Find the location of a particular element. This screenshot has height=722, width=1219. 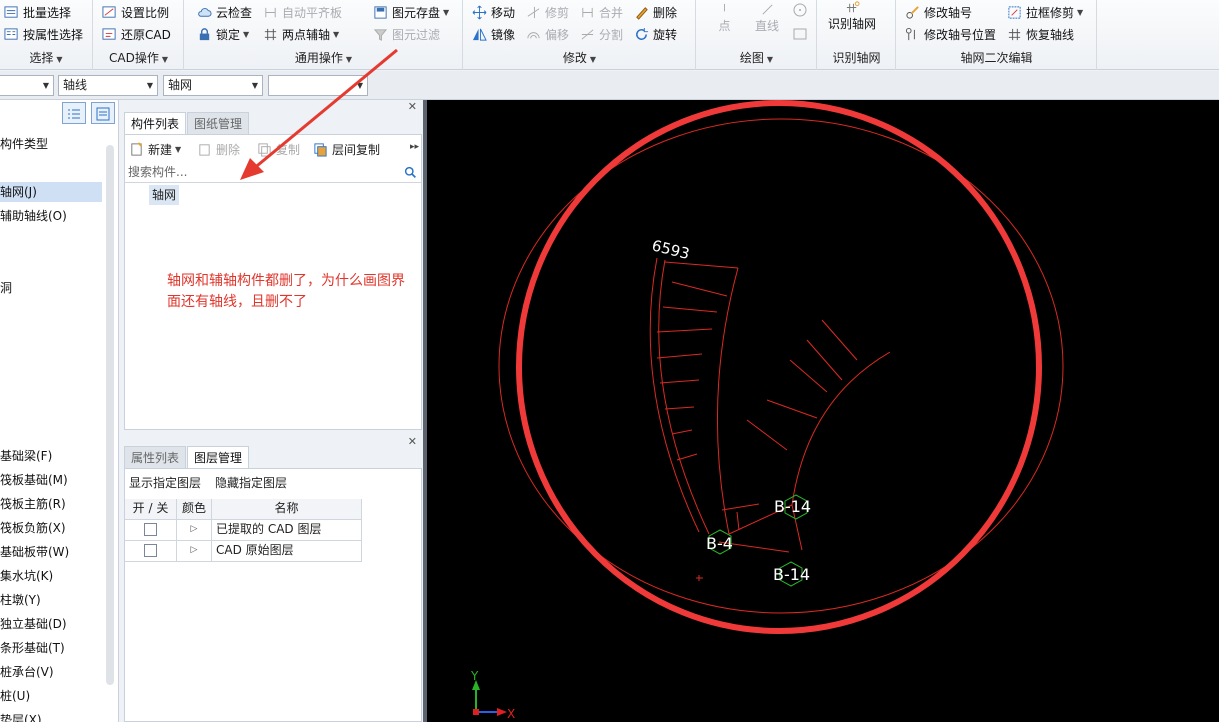

hide-layer-button: 隐藏指定图层 is located at coordinates (251, 482).